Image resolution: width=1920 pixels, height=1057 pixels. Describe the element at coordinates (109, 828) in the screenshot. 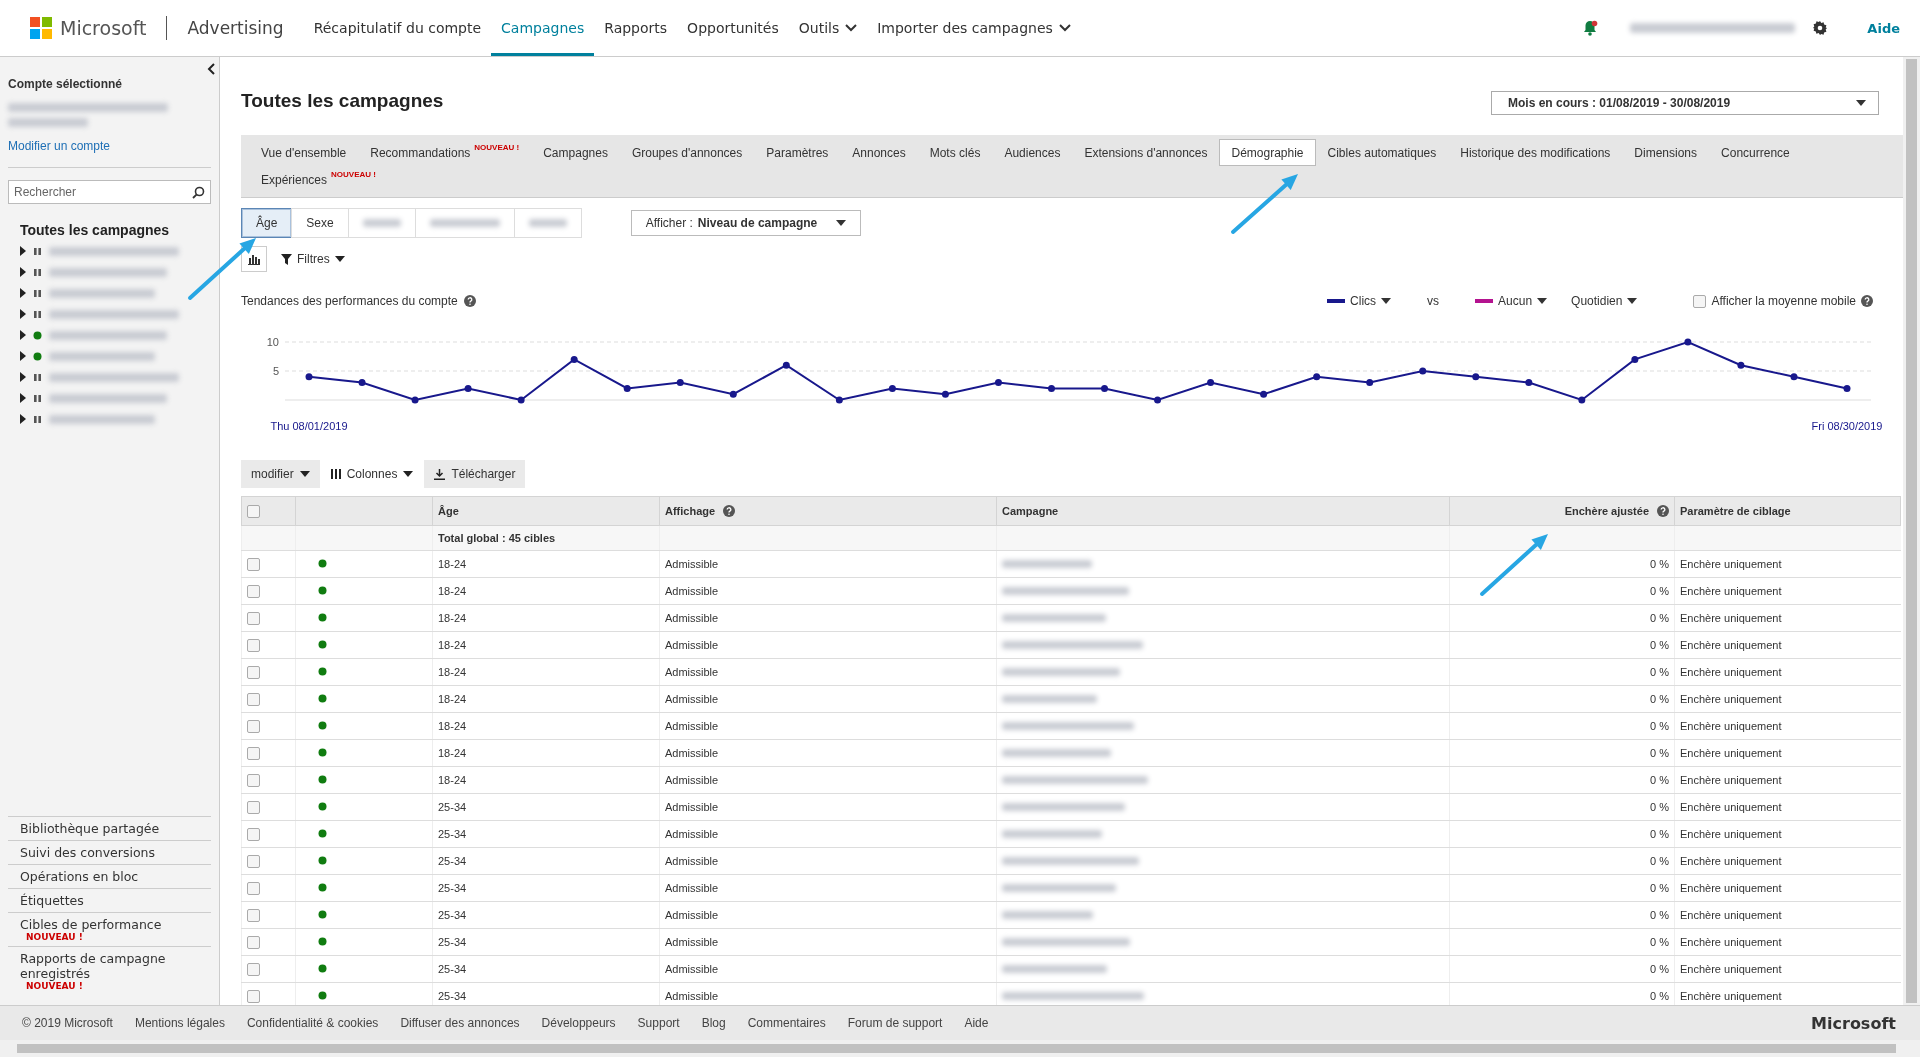

I see `sidebar-link: Bibliothèque partagée` at that location.